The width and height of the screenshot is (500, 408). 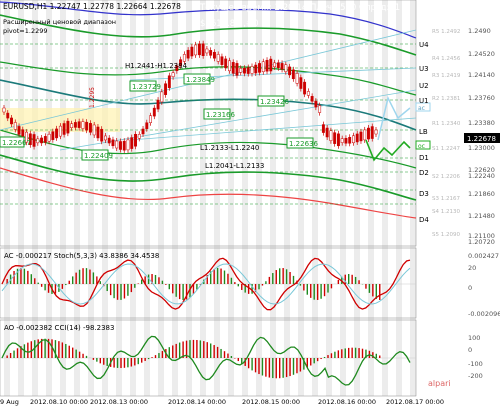 What do you see at coordinates (421, 108) in the screenshot?
I see `tag-ac: ac` at bounding box center [421, 108].